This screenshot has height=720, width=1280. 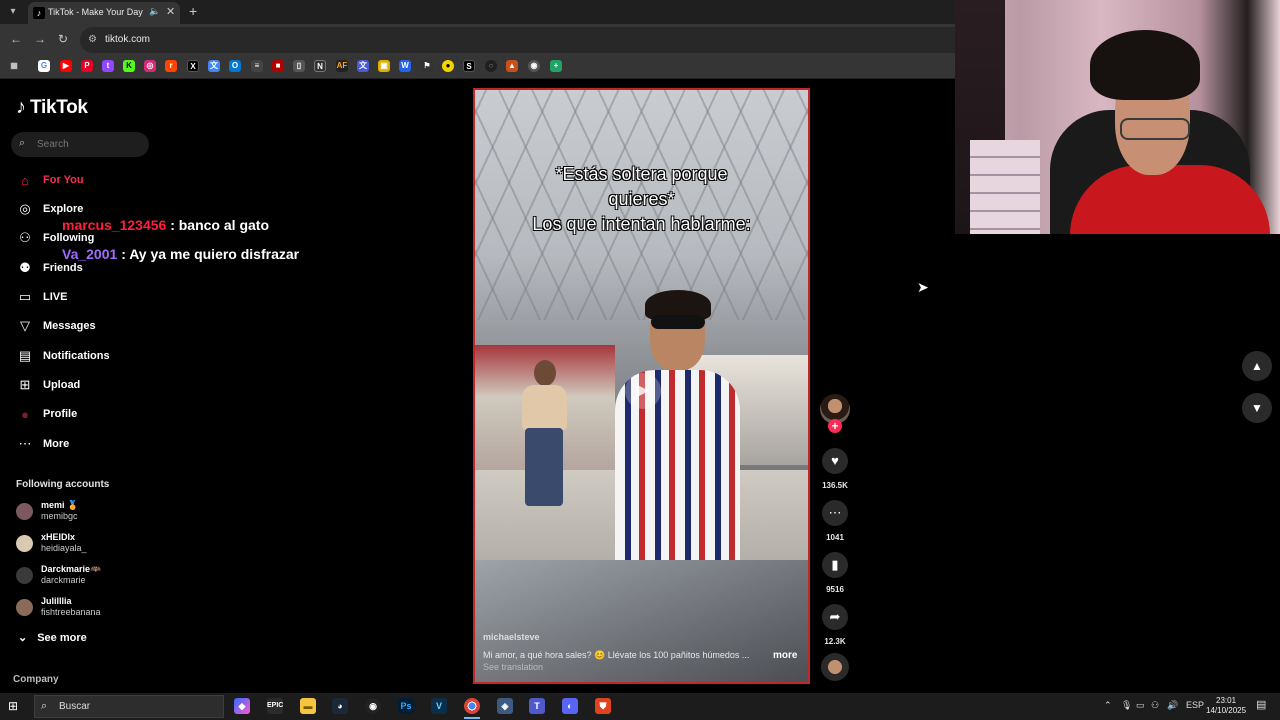 What do you see at coordinates (42, 297) in the screenshot?
I see `nav-live: ▭ LIVE` at bounding box center [42, 297].